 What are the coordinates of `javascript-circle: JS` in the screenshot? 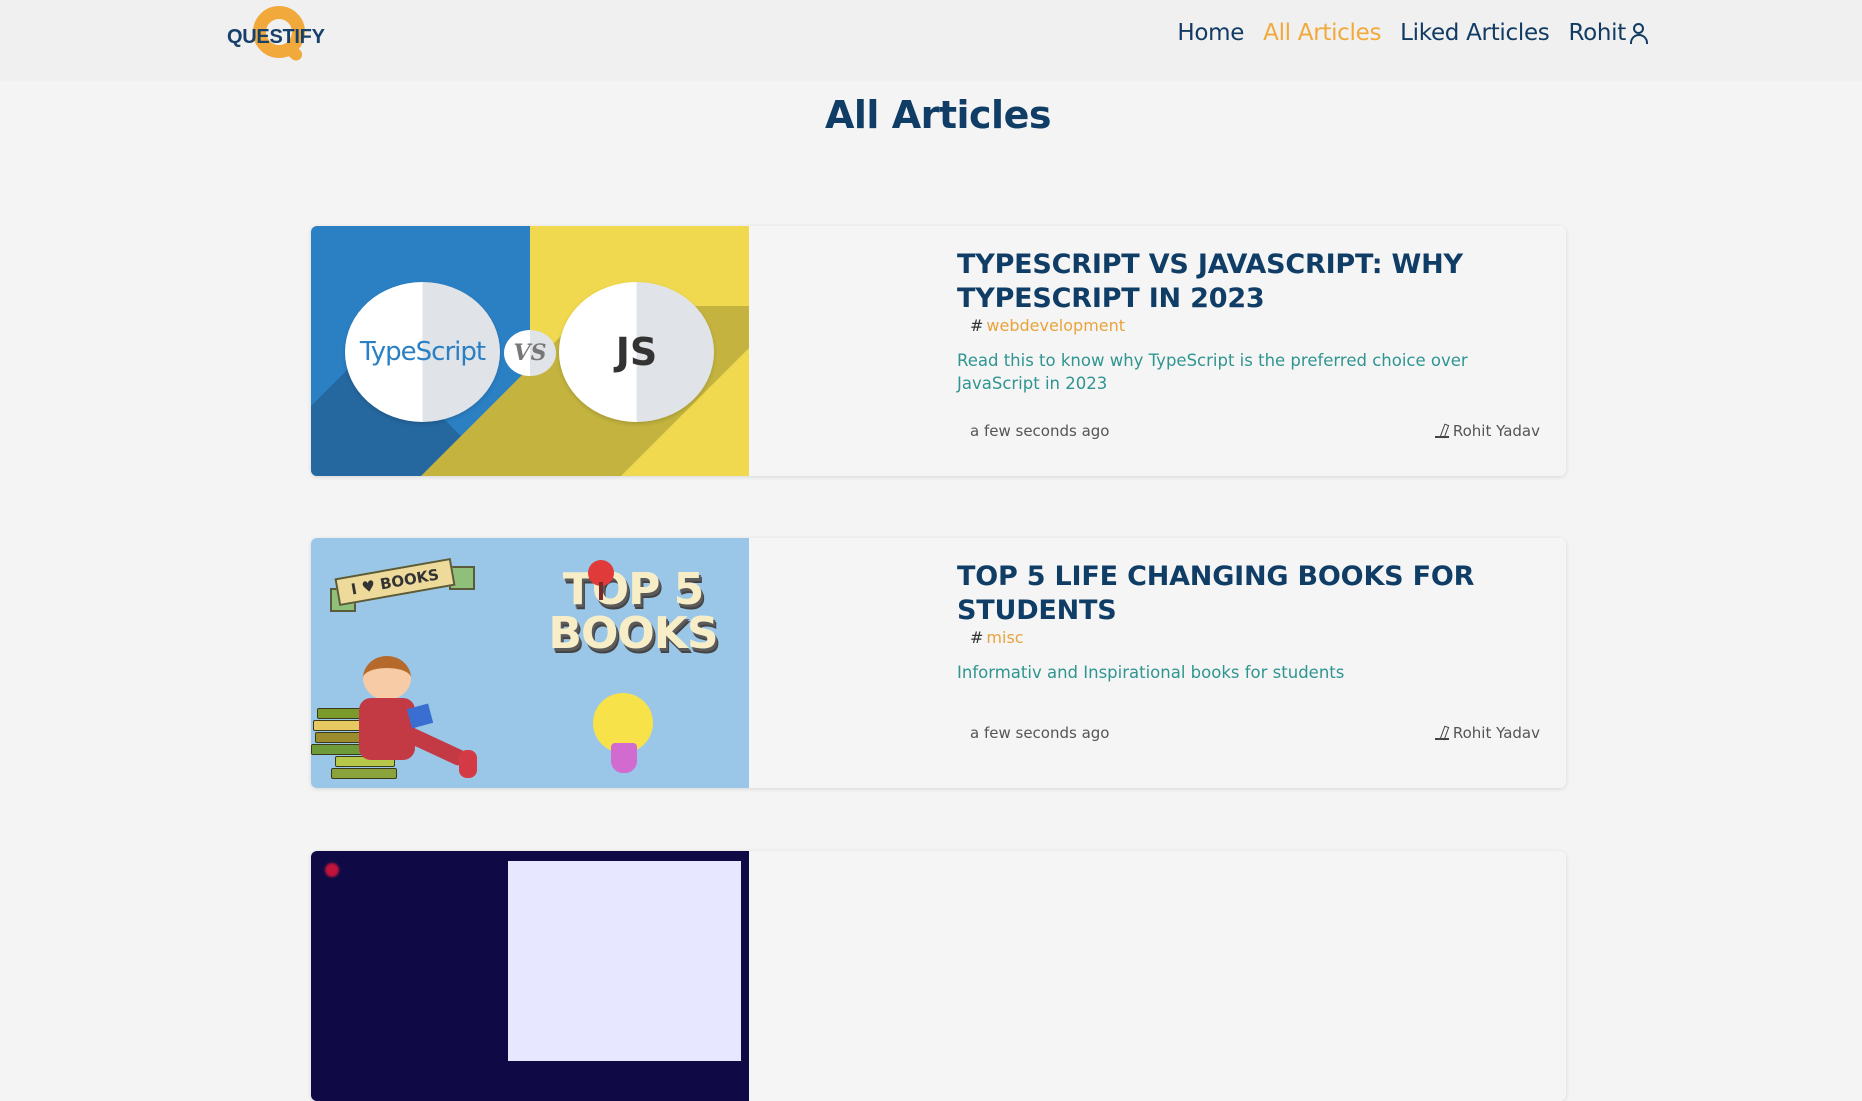 It's located at (636, 352).